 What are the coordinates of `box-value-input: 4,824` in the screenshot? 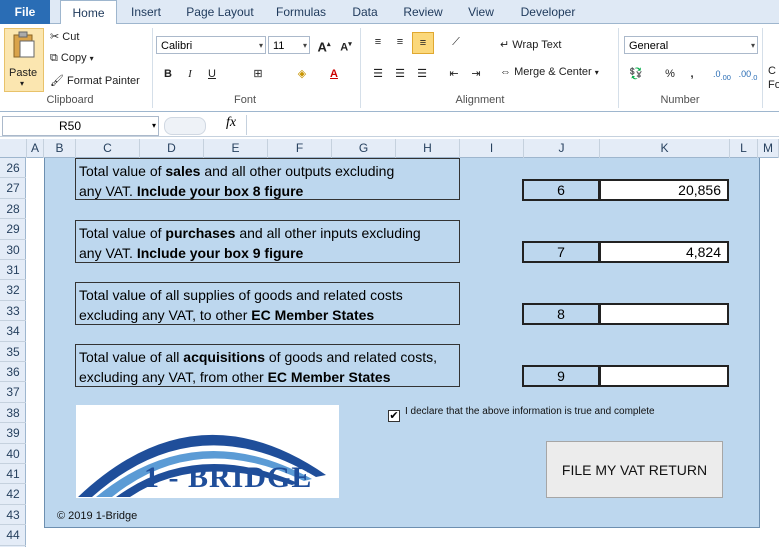 It's located at (664, 252).